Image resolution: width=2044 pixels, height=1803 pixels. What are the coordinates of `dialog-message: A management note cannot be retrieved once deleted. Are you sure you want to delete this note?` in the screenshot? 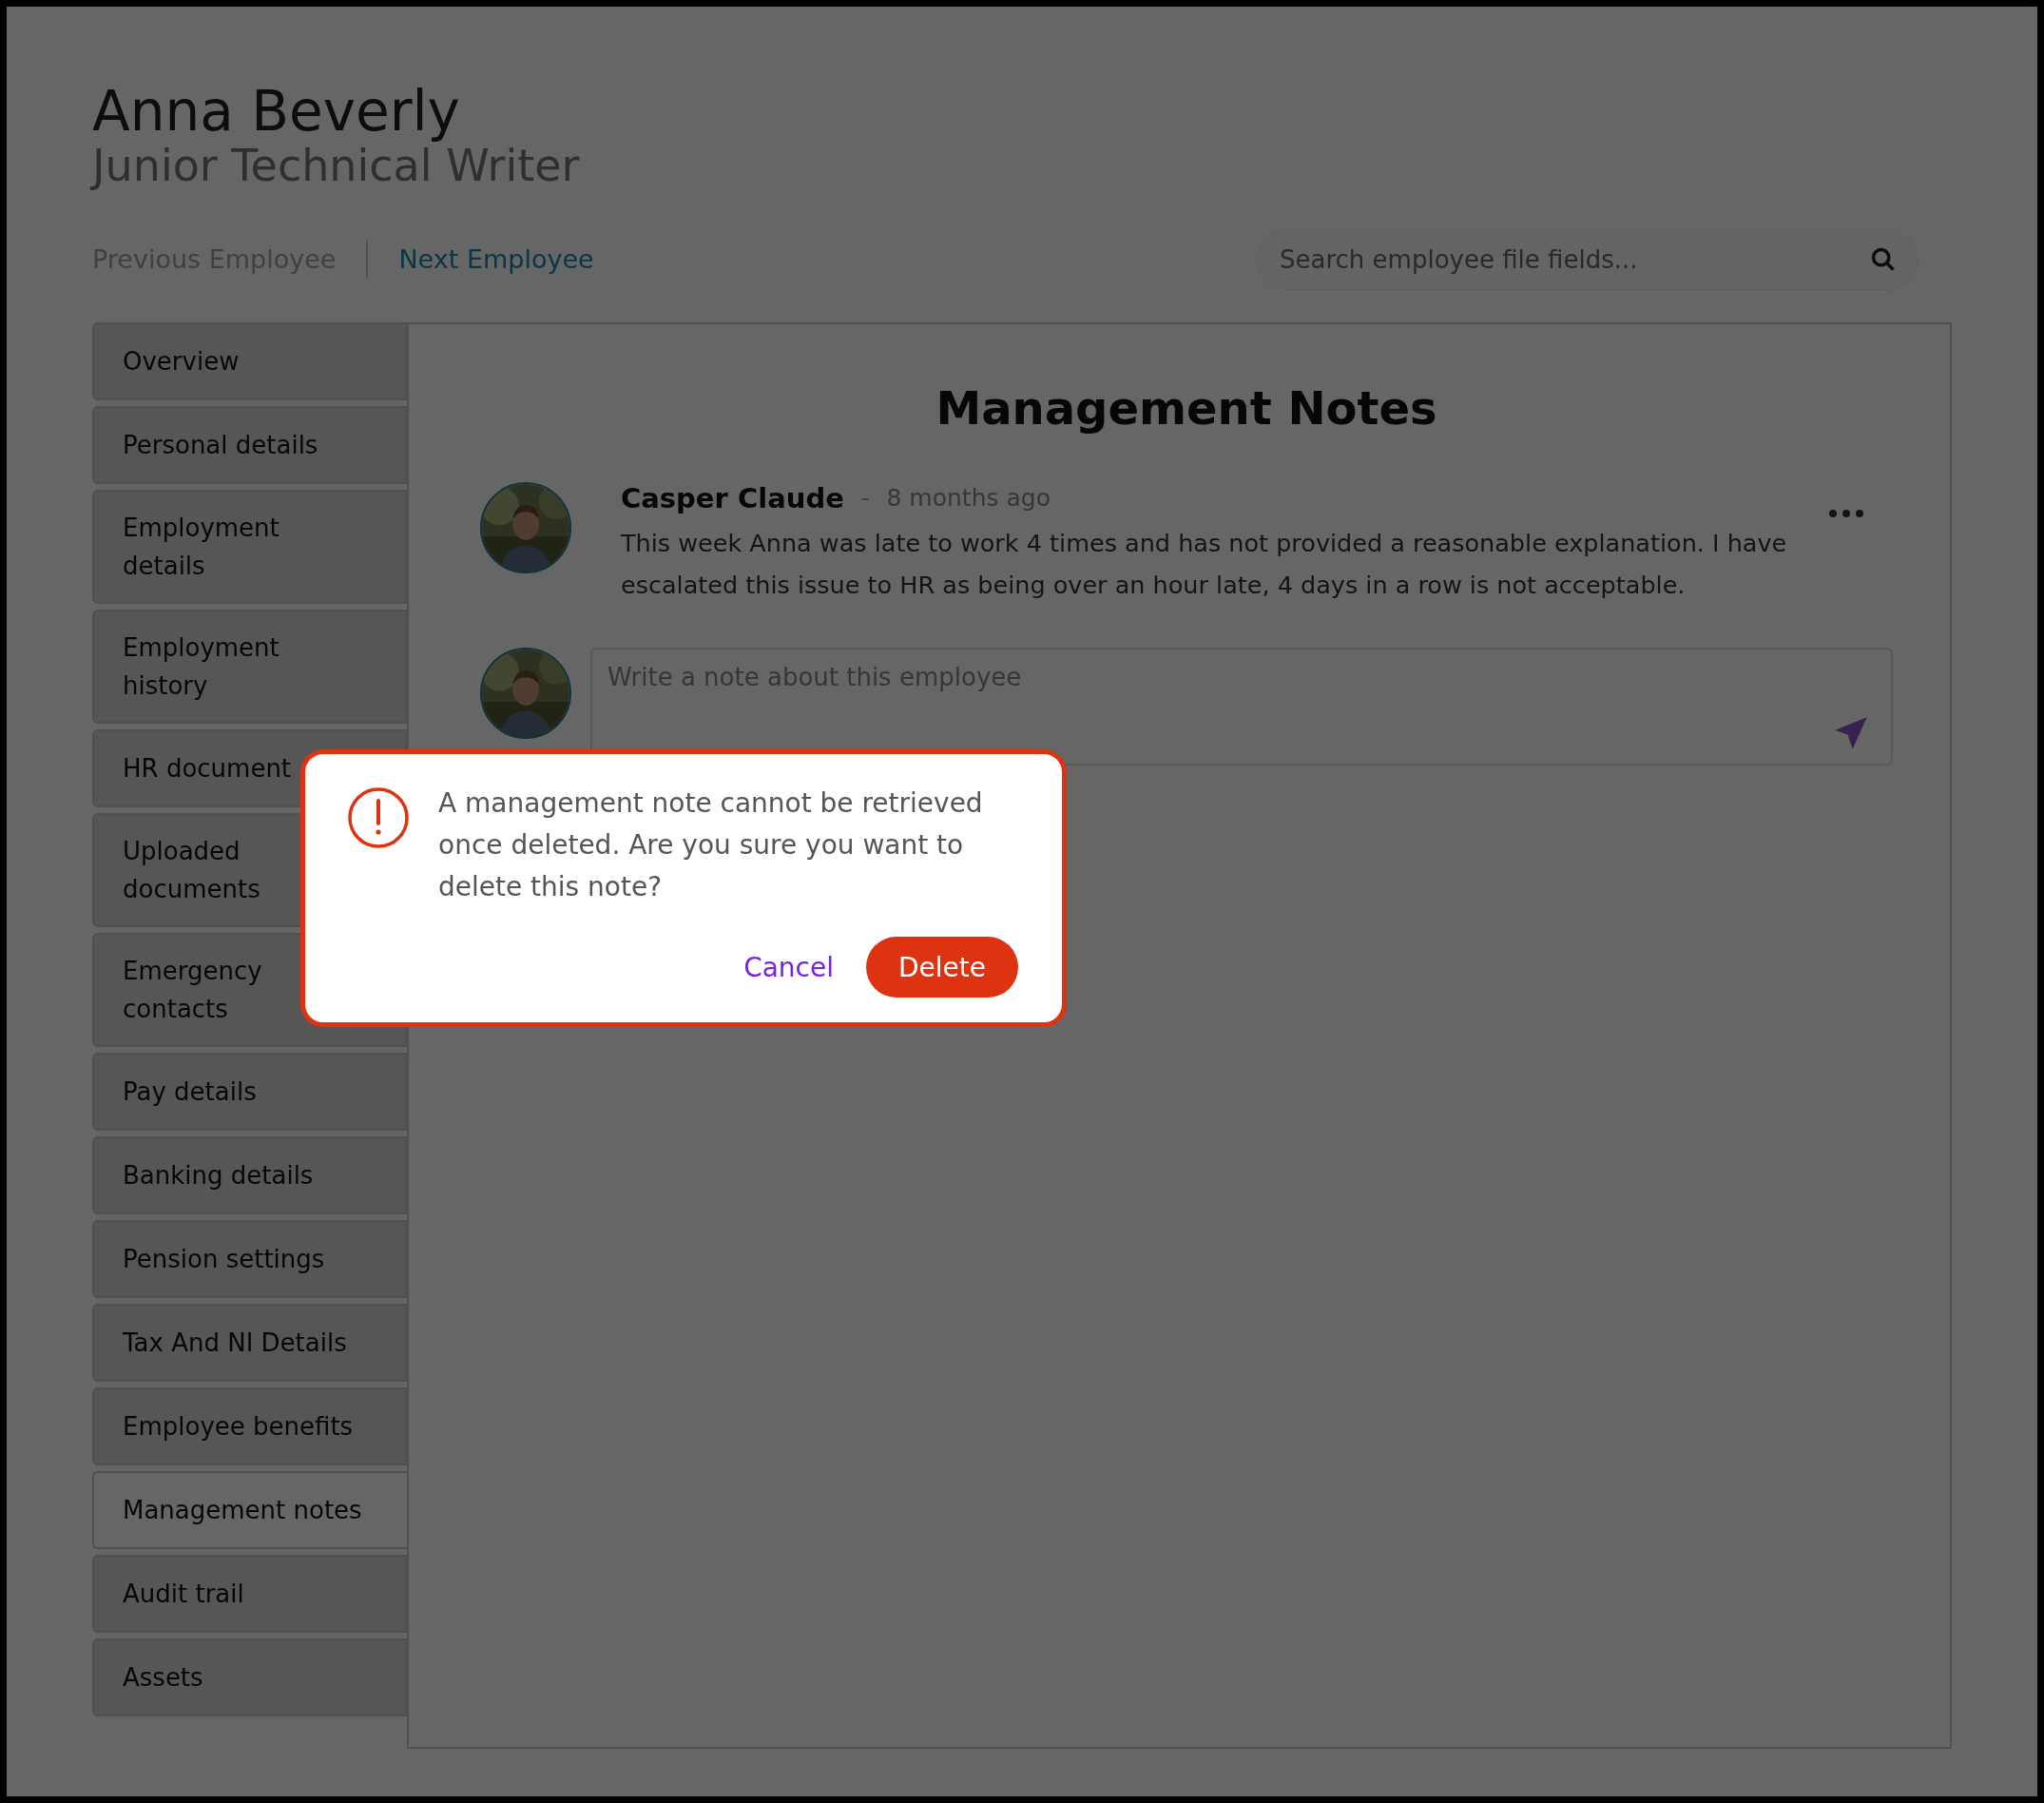 It's located at (711, 845).